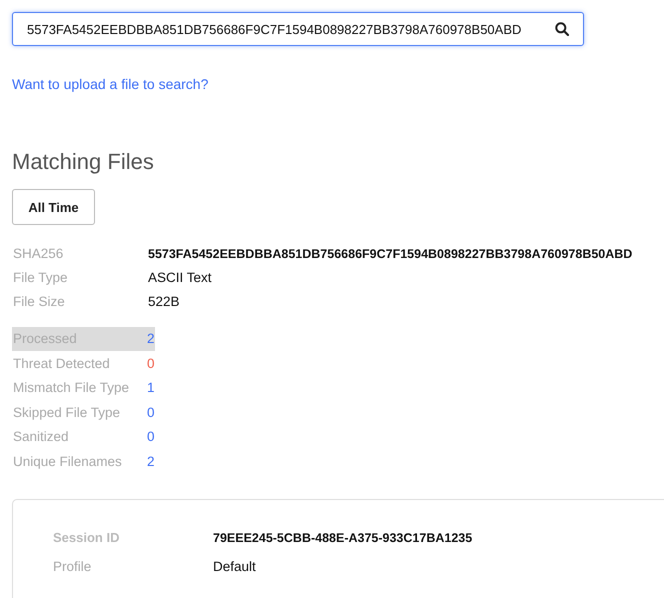 The height and width of the screenshot is (598, 664). Describe the element at coordinates (298, 29) in the screenshot. I see `search-field: 5573FA5452EEBDBBA851DB756686F9C7F1594B0898227BB3798A760978B50ABD` at that location.